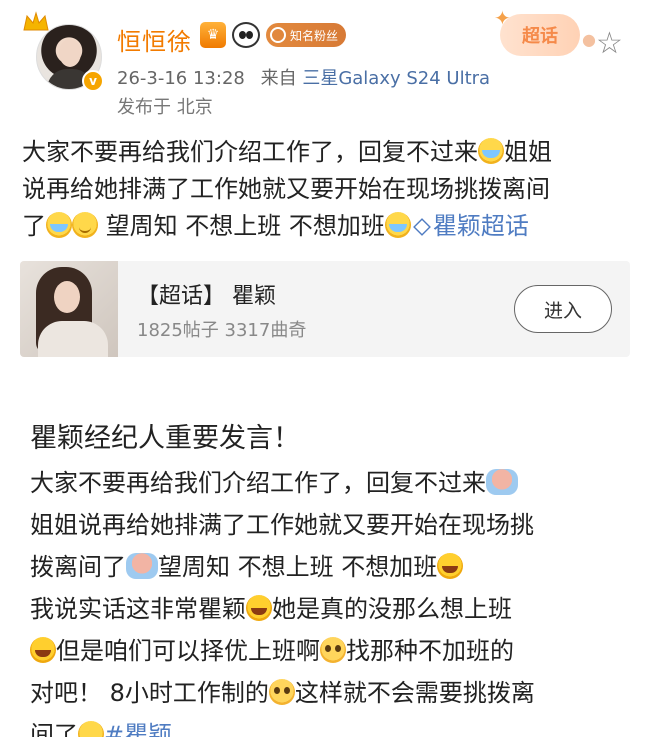 This screenshot has width=650, height=737. What do you see at coordinates (563, 309) in the screenshot?
I see `enter-button: 进入` at bounding box center [563, 309].